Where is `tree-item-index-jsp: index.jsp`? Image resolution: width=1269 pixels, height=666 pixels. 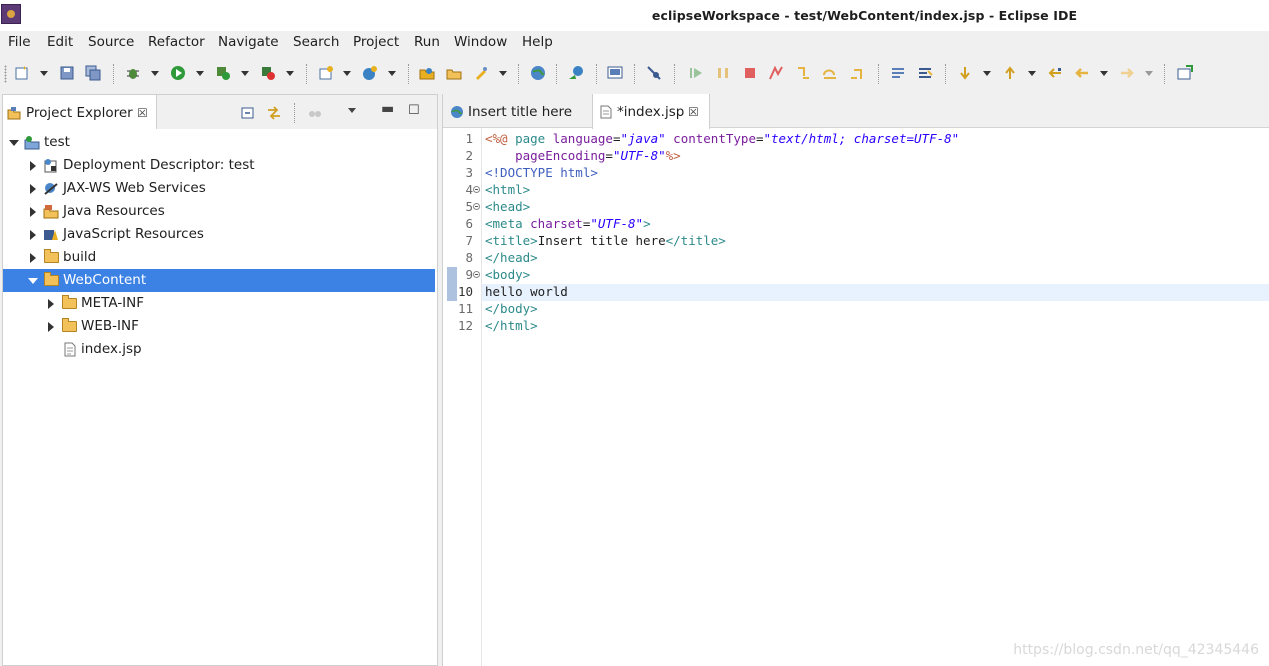 tree-item-index-jsp: index.jsp is located at coordinates (219, 349).